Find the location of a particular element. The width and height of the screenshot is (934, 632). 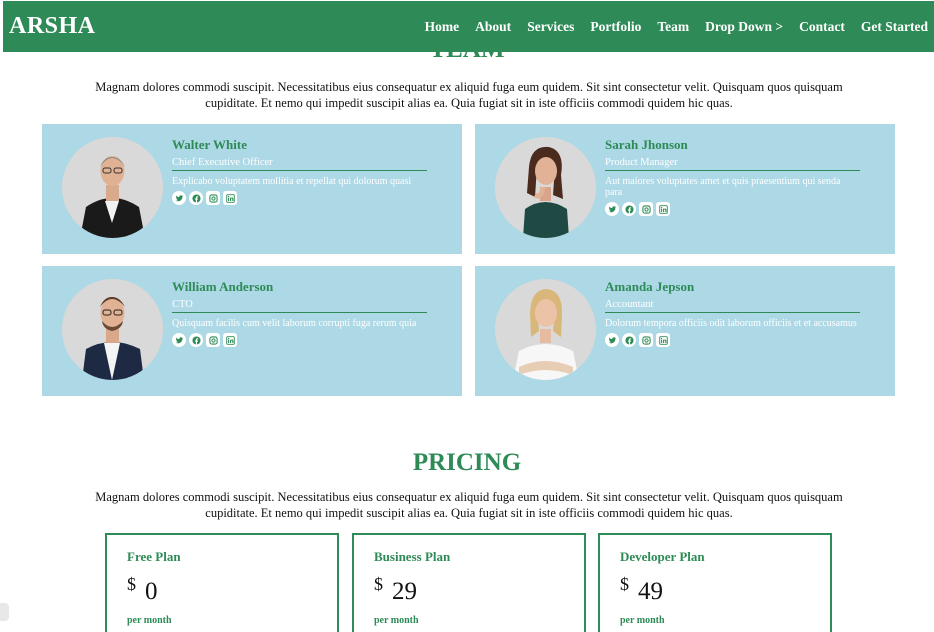

plan-name: Business Plan is located at coordinates (412, 556).